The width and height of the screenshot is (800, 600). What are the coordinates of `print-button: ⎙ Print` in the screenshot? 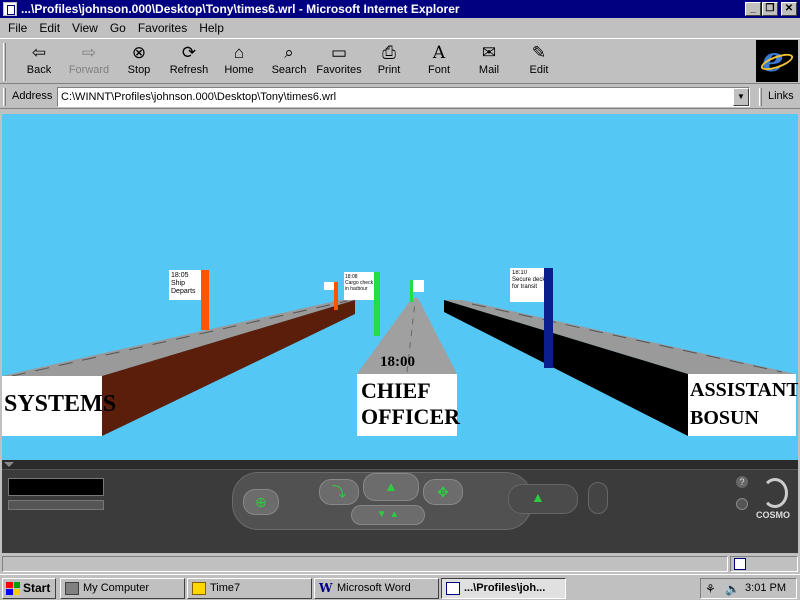 It's located at (389, 61).